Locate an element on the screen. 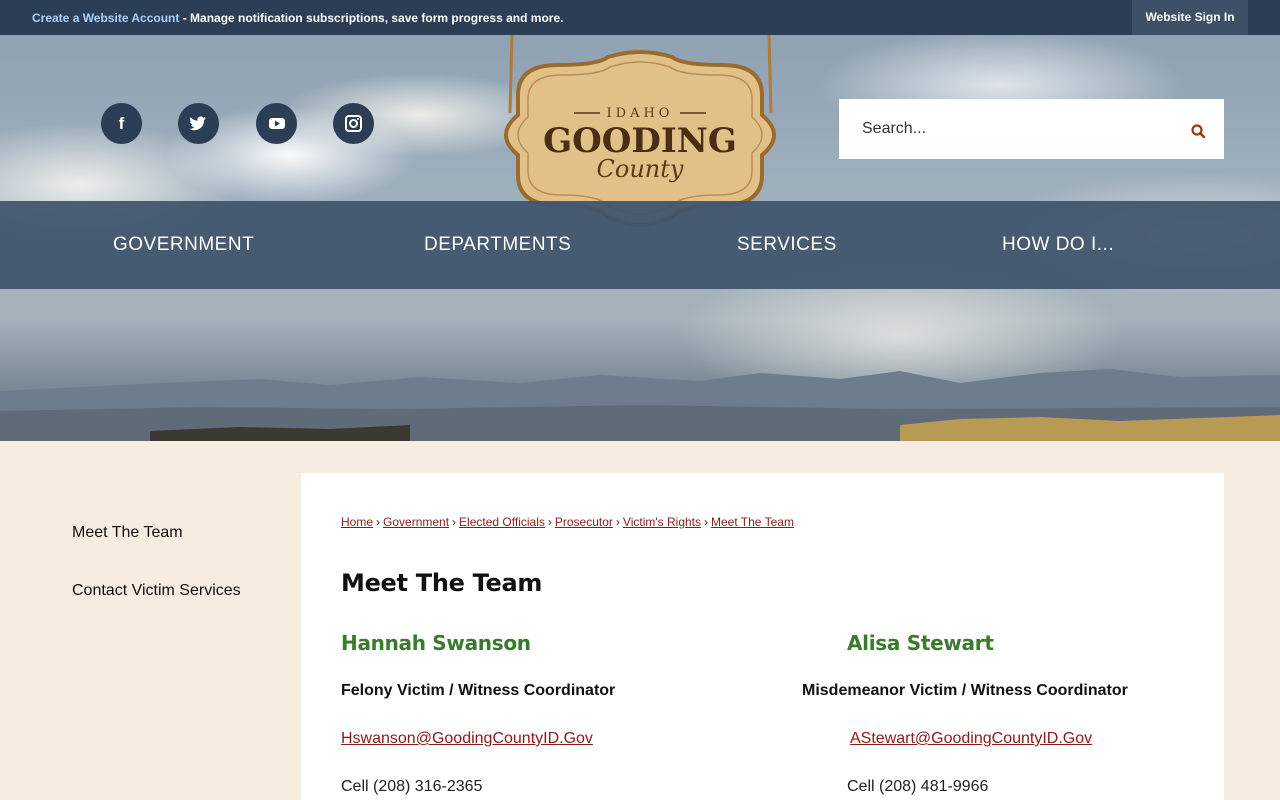 The image size is (1280, 800). search-box is located at coordinates (1031, 129).